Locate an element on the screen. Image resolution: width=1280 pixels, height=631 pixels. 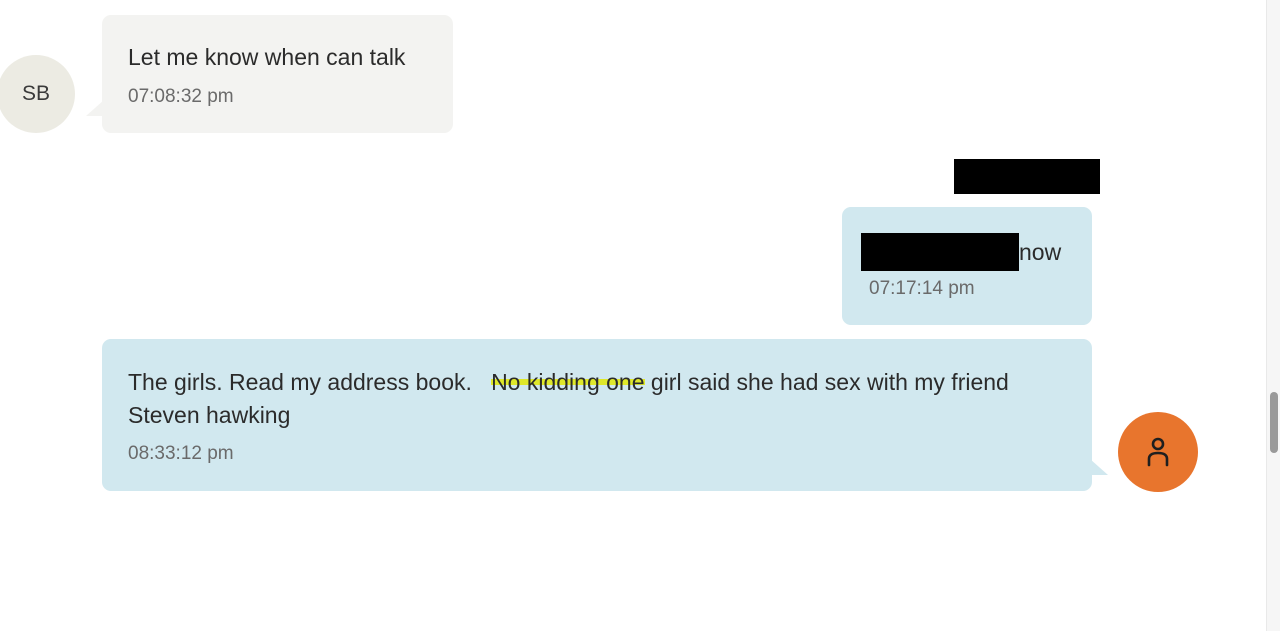
message-text-part: The girls. Read my address book. is located at coordinates (310, 382).